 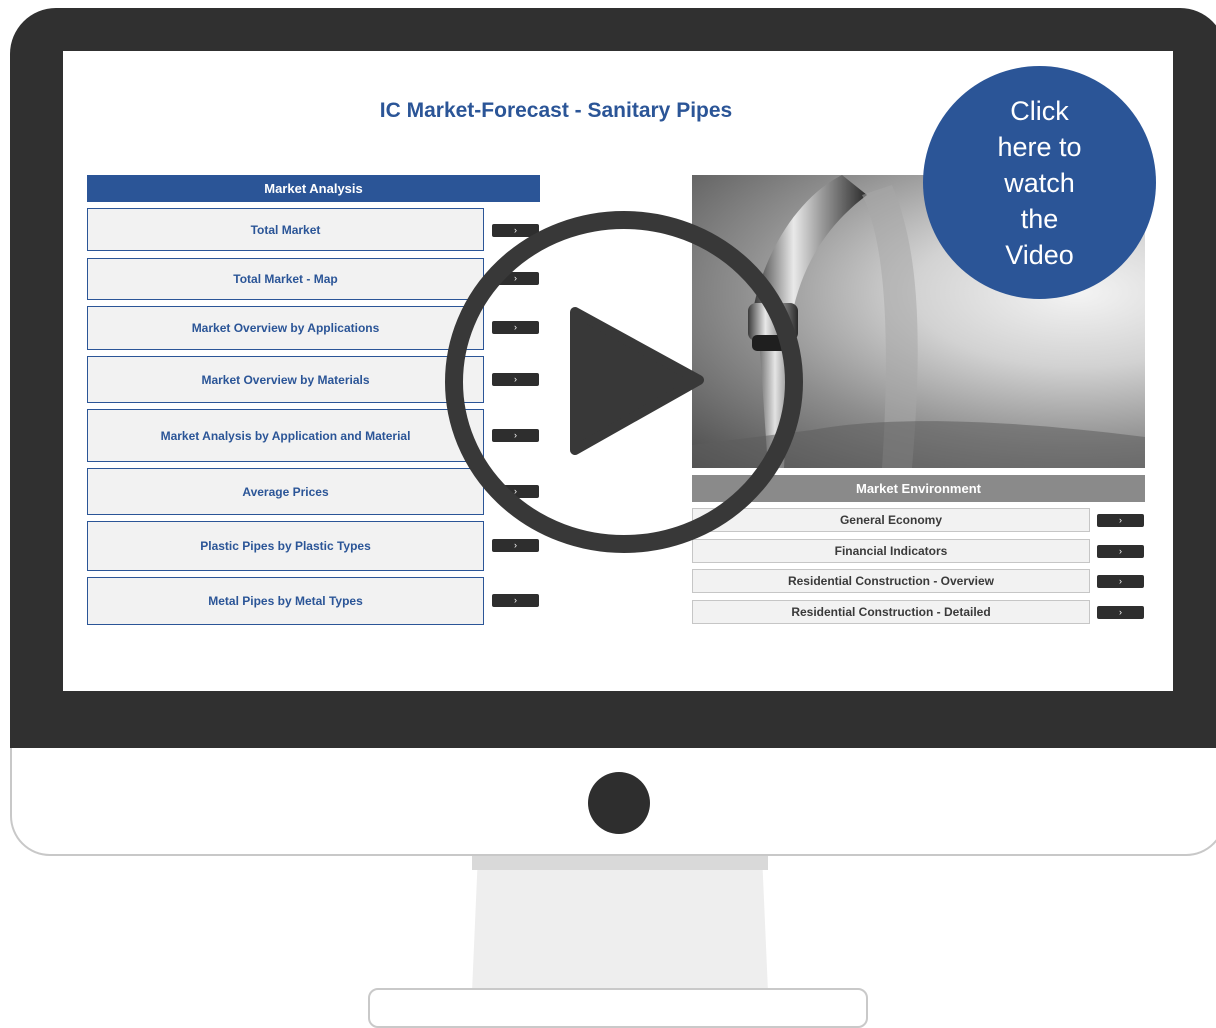 I want to click on cta-line: the, so click(x=1039, y=218).